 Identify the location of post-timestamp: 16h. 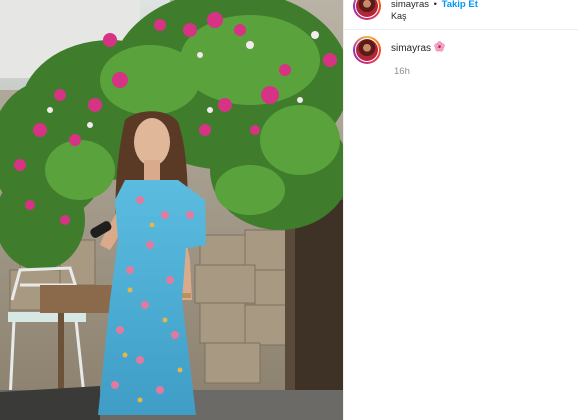
(402, 72).